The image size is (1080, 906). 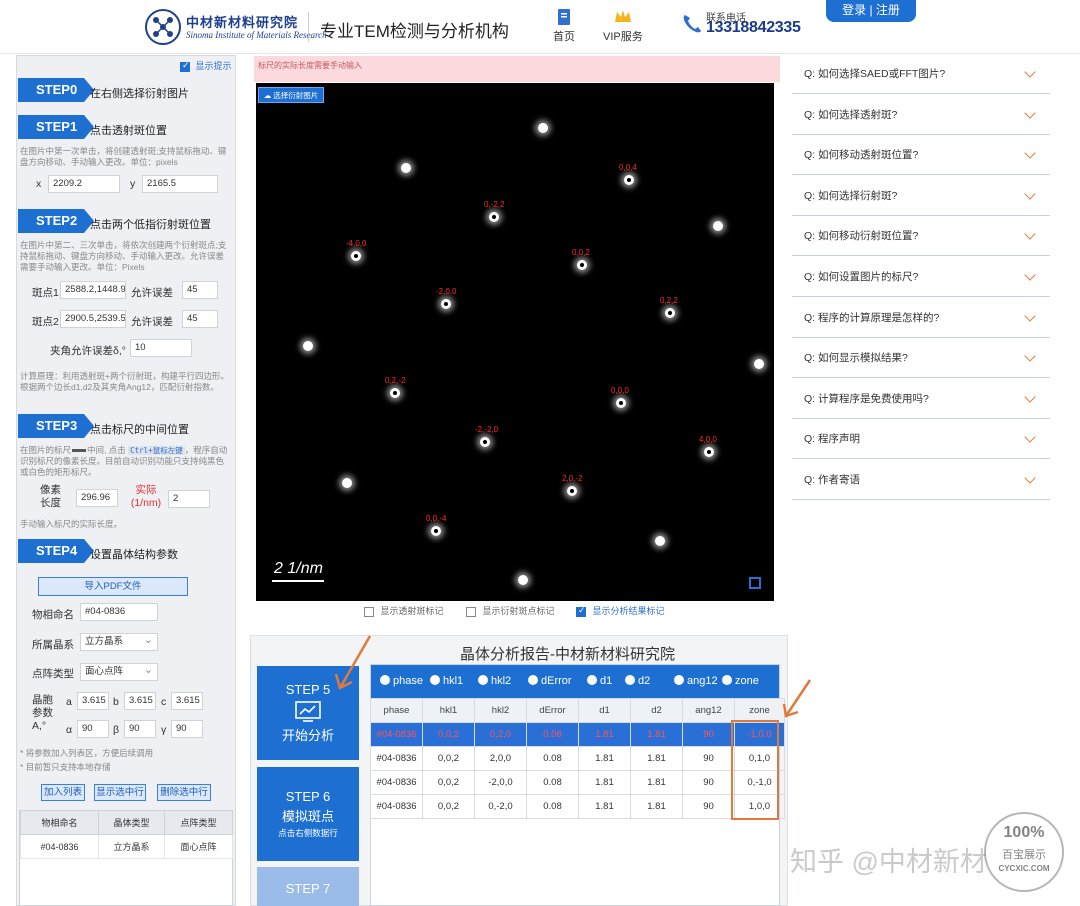 What do you see at coordinates (113, 586) in the screenshot?
I see `import-pdf-button: 导入PDF文件` at bounding box center [113, 586].